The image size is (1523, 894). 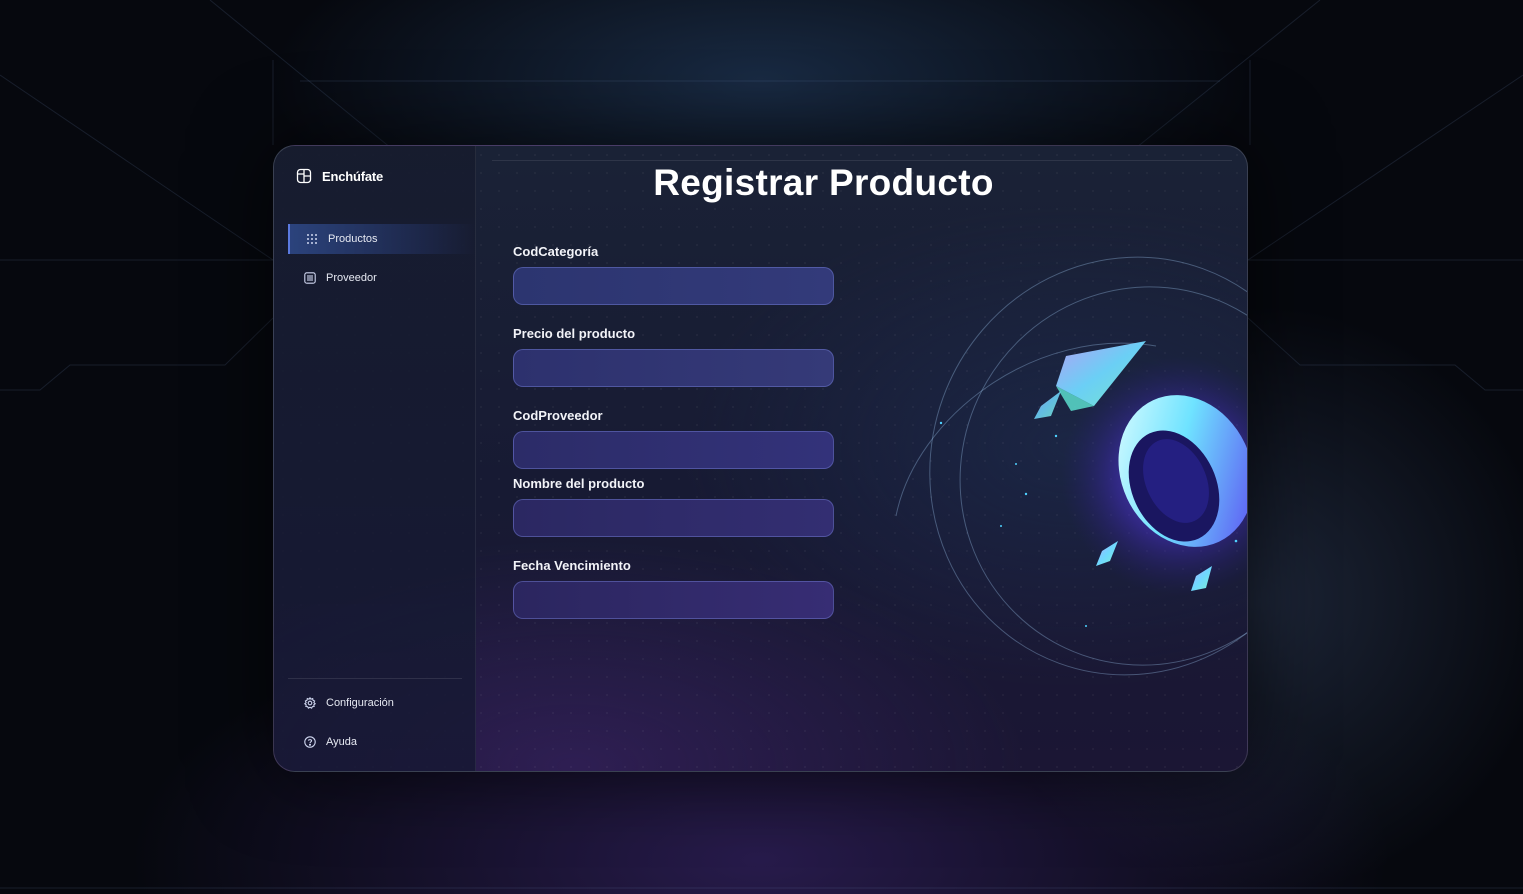 What do you see at coordinates (673, 518) in the screenshot?
I see `nombre-producto-input` at bounding box center [673, 518].